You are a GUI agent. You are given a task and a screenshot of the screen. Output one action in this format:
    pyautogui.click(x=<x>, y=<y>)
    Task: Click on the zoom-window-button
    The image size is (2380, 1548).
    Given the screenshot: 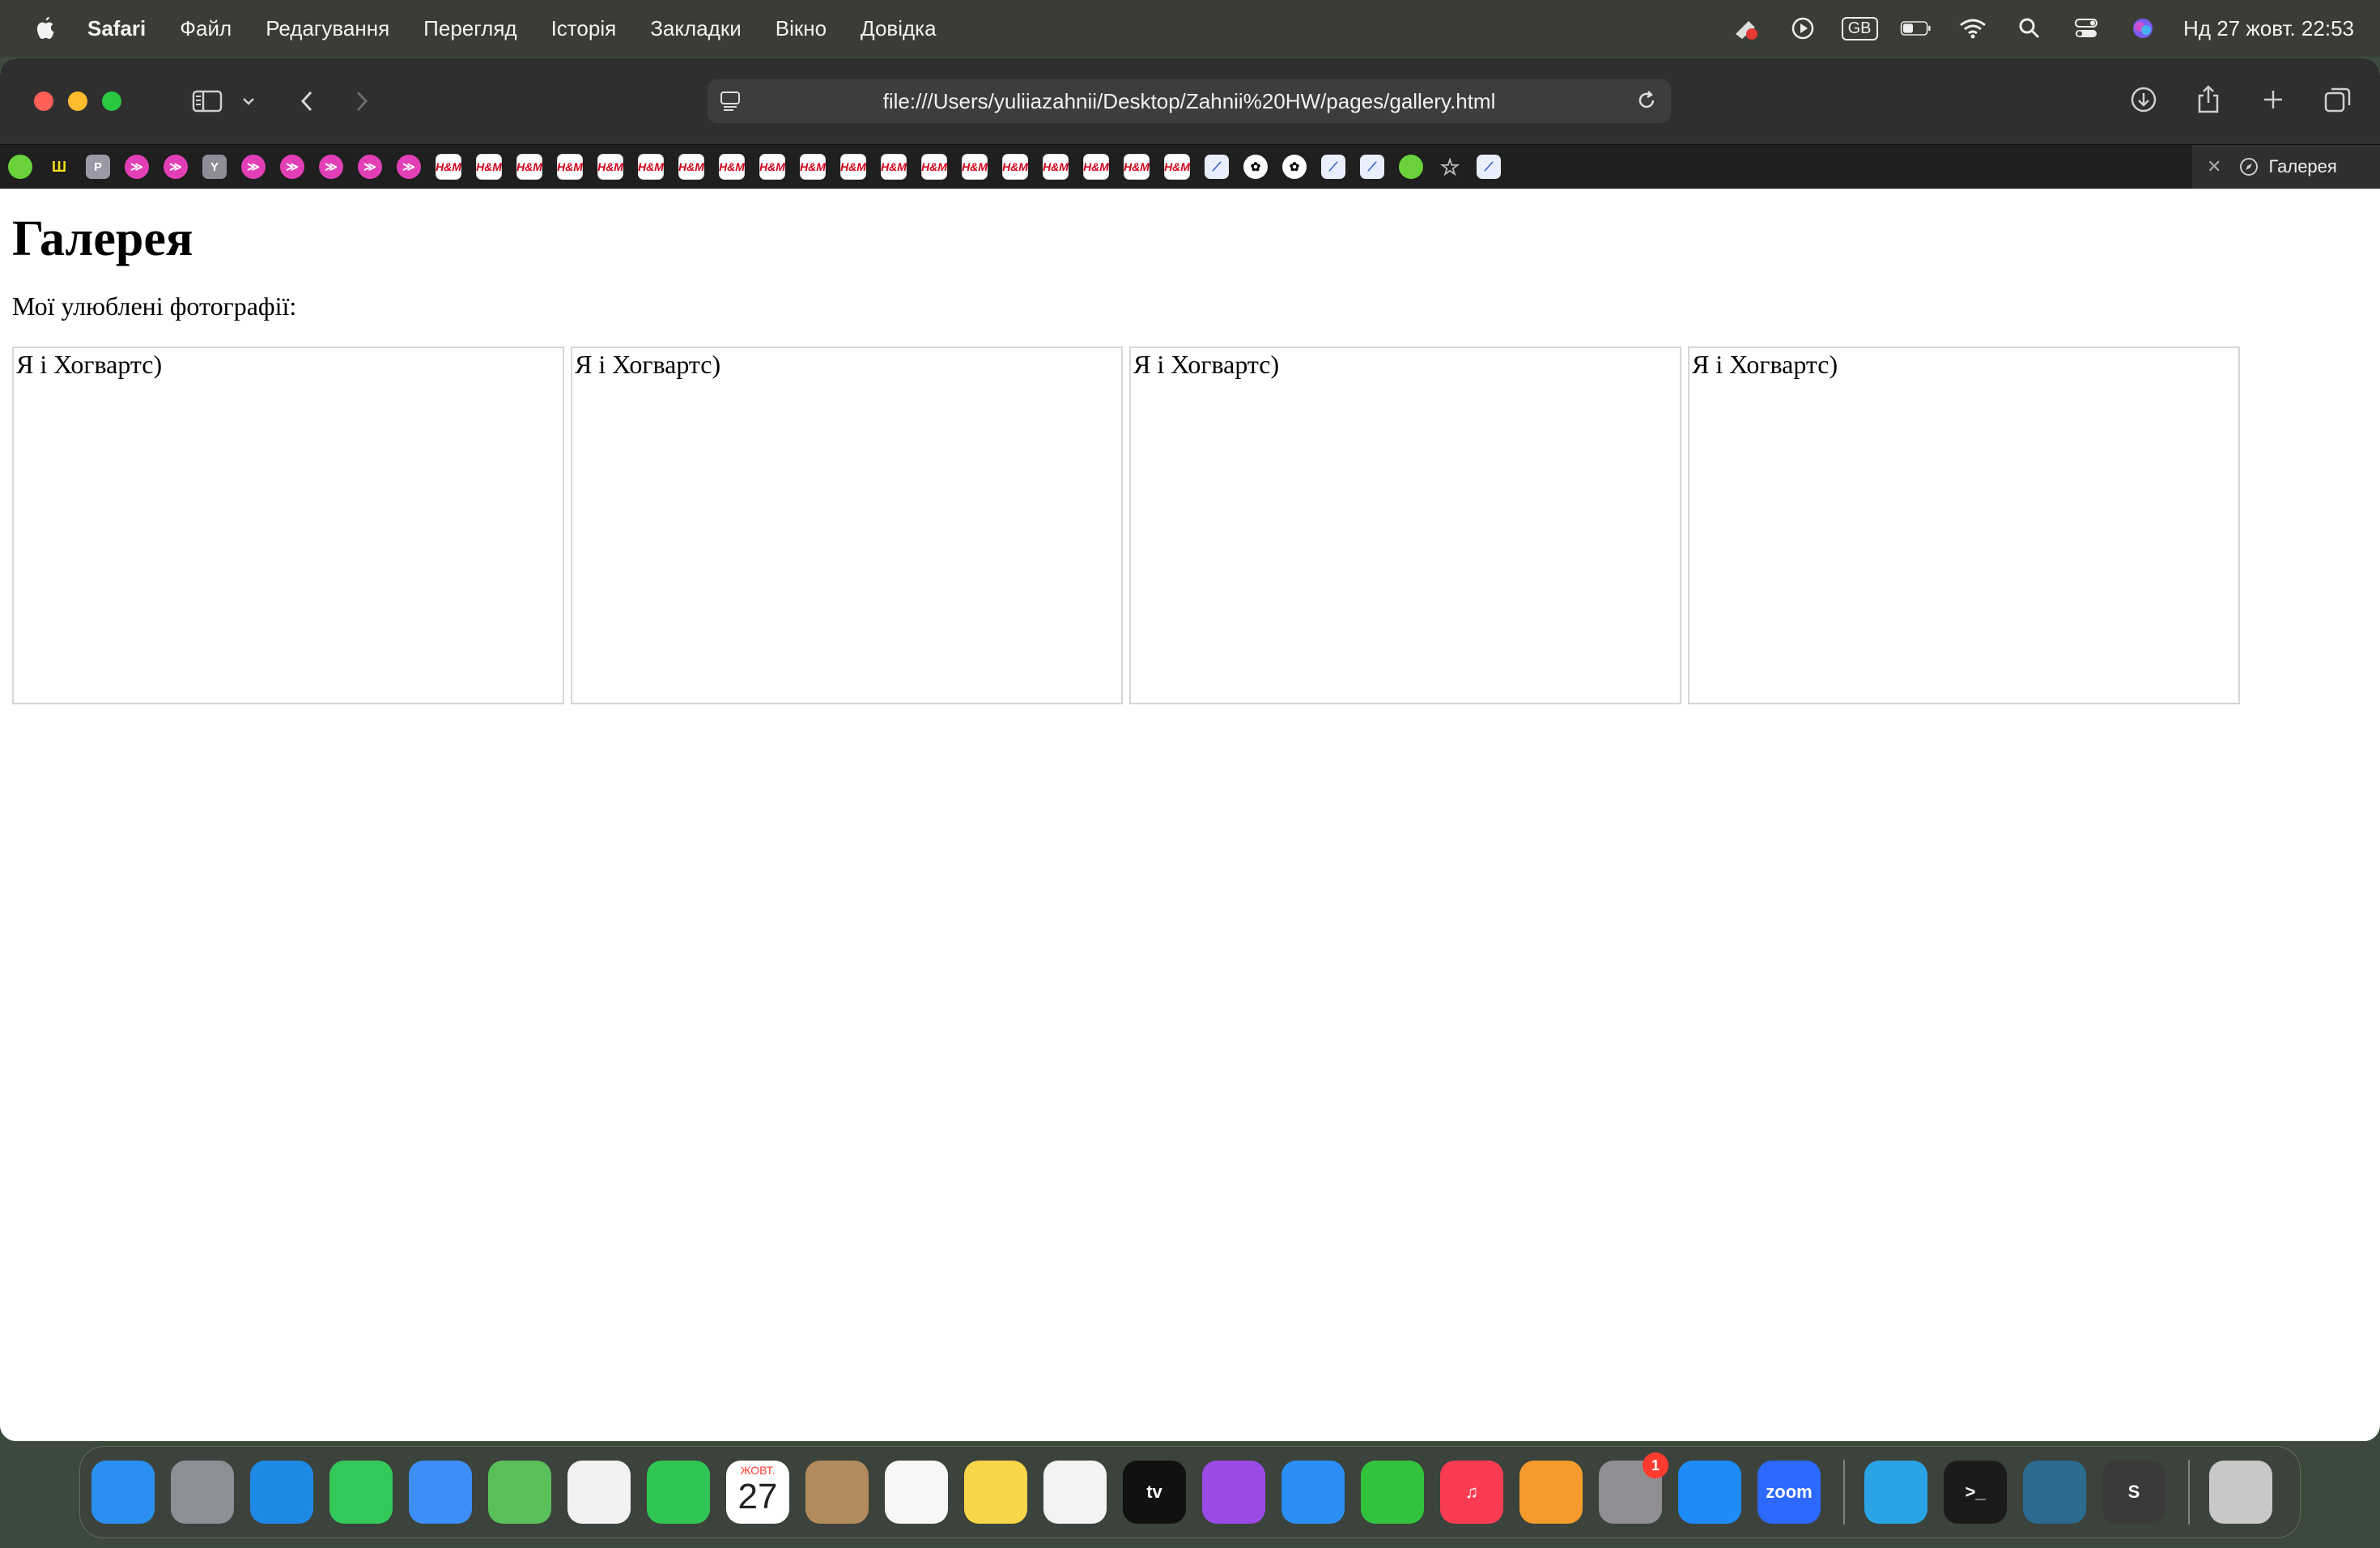 What is the action you would take?
    pyautogui.click(x=112, y=101)
    